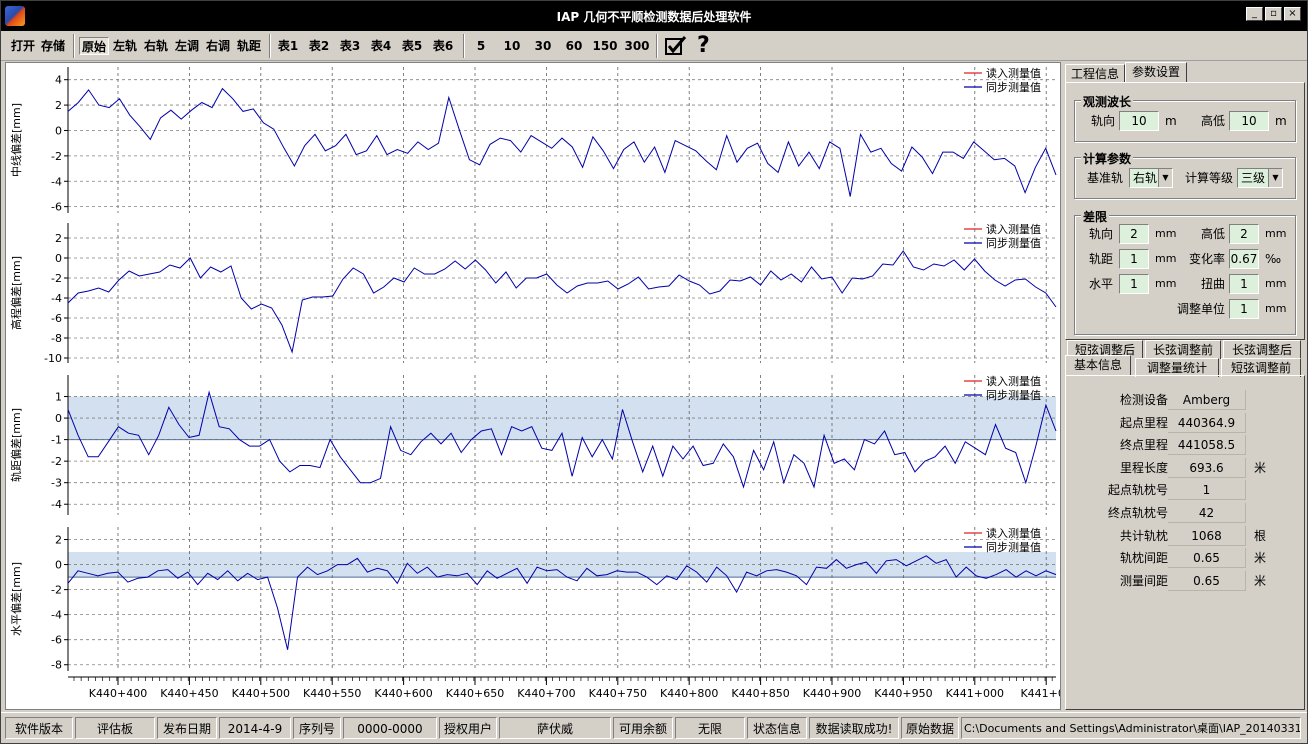  Describe the element at coordinates (1101, 234) in the screenshot. I see `limit-direction-label: 轨向` at that location.